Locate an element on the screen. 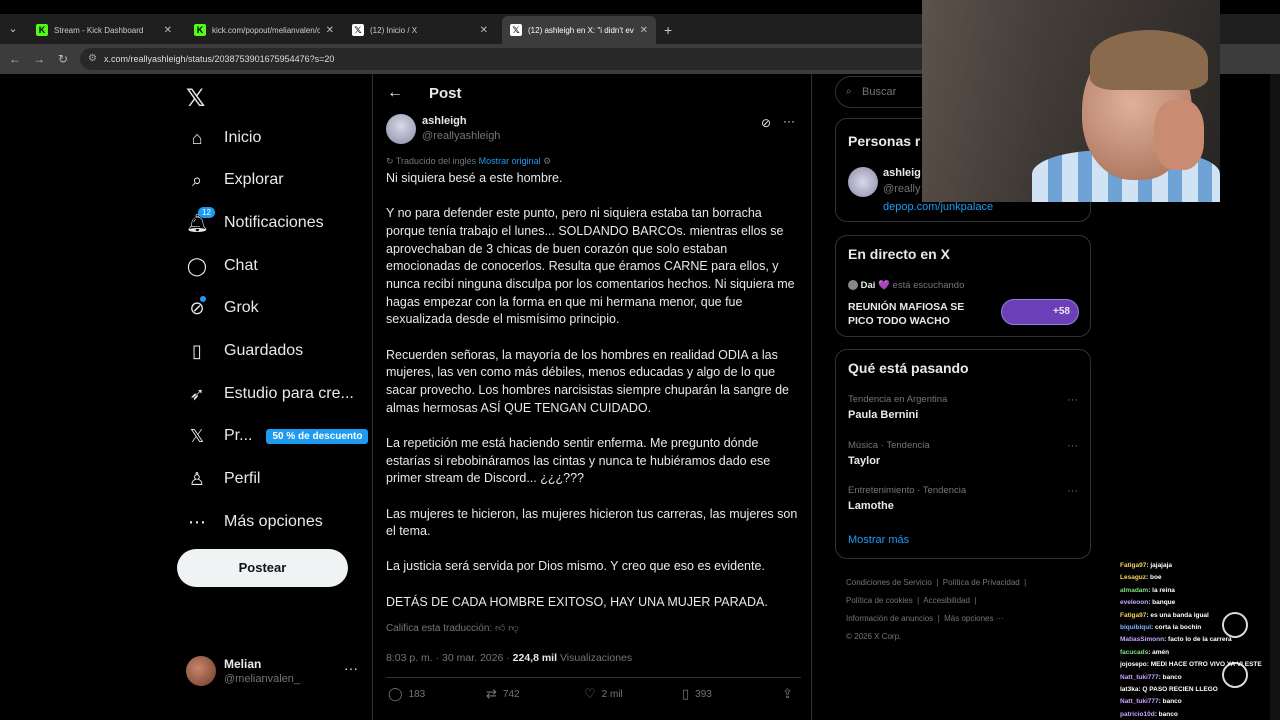  nav-item-notificaciones: 🔔︎ 12 Notificaciones is located at coordinates (255, 223).